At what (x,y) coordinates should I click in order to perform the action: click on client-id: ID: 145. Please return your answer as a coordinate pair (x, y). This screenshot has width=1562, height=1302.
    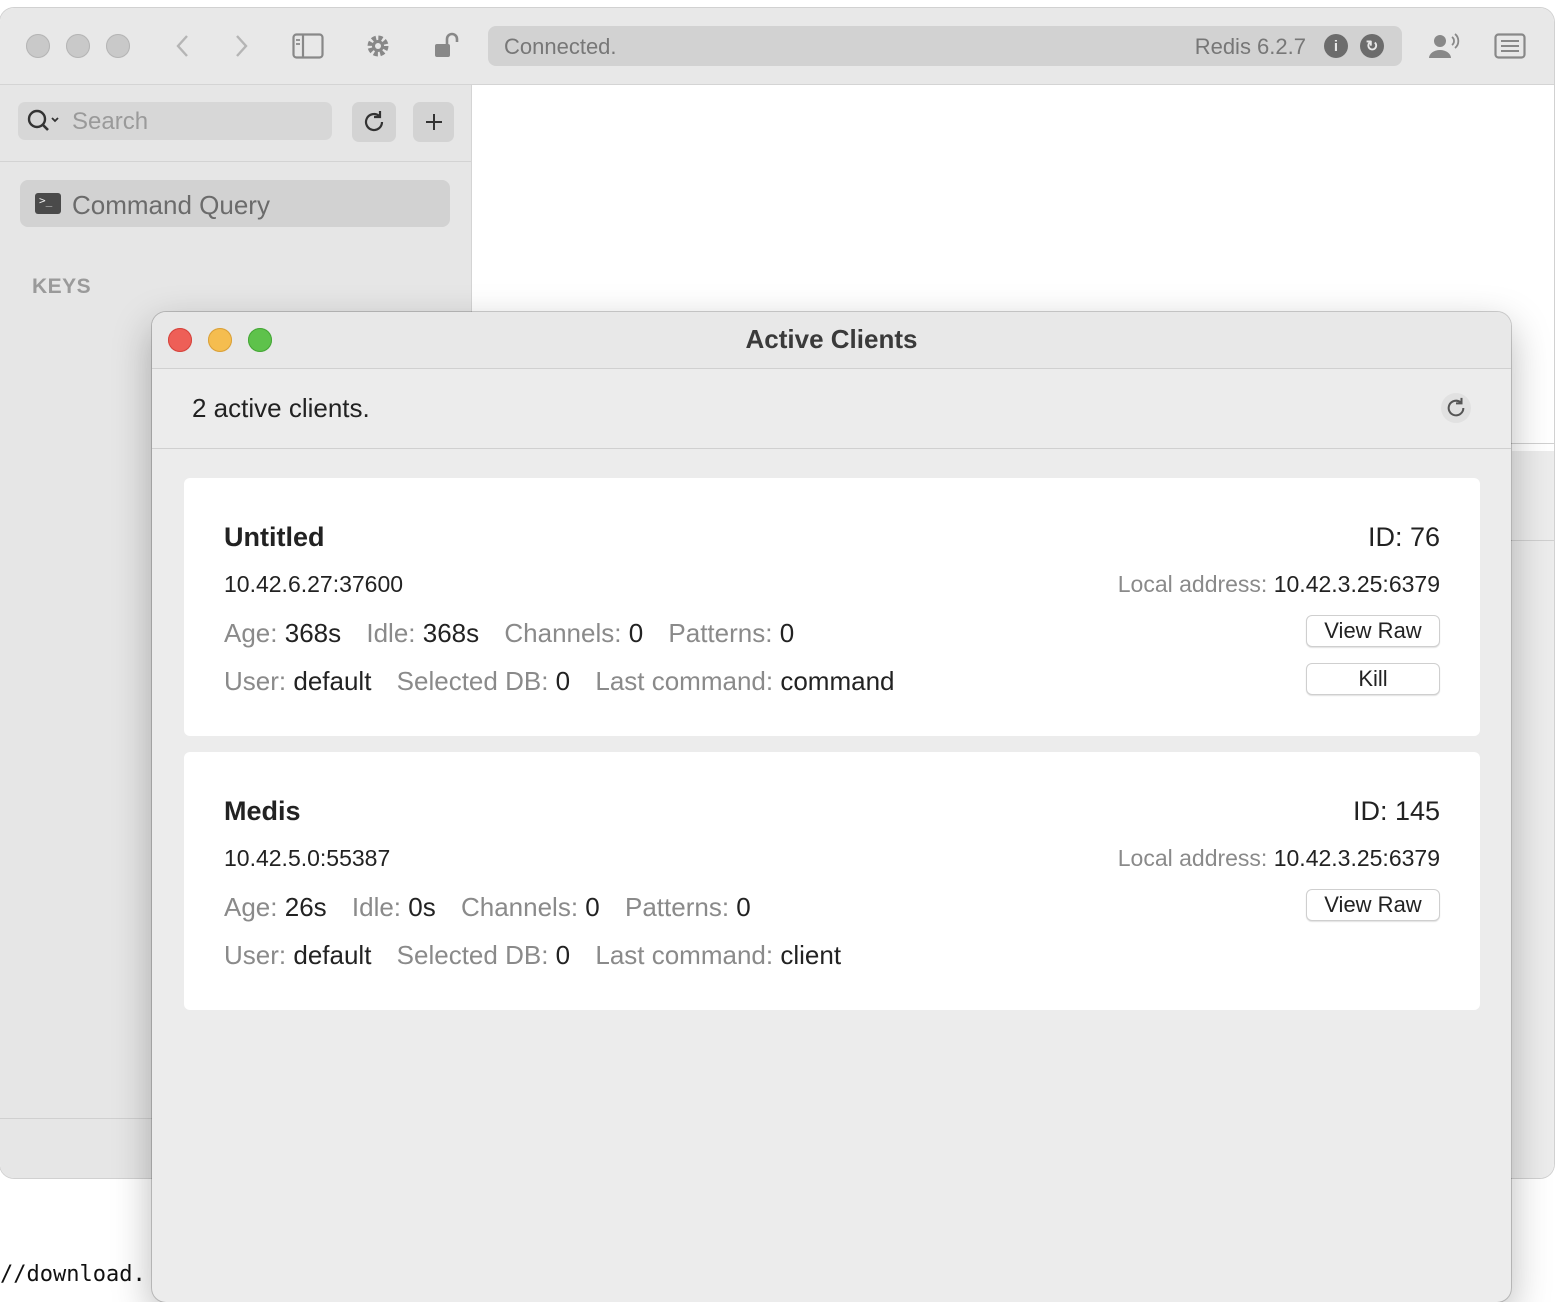
    Looking at the image, I should click on (1396, 811).